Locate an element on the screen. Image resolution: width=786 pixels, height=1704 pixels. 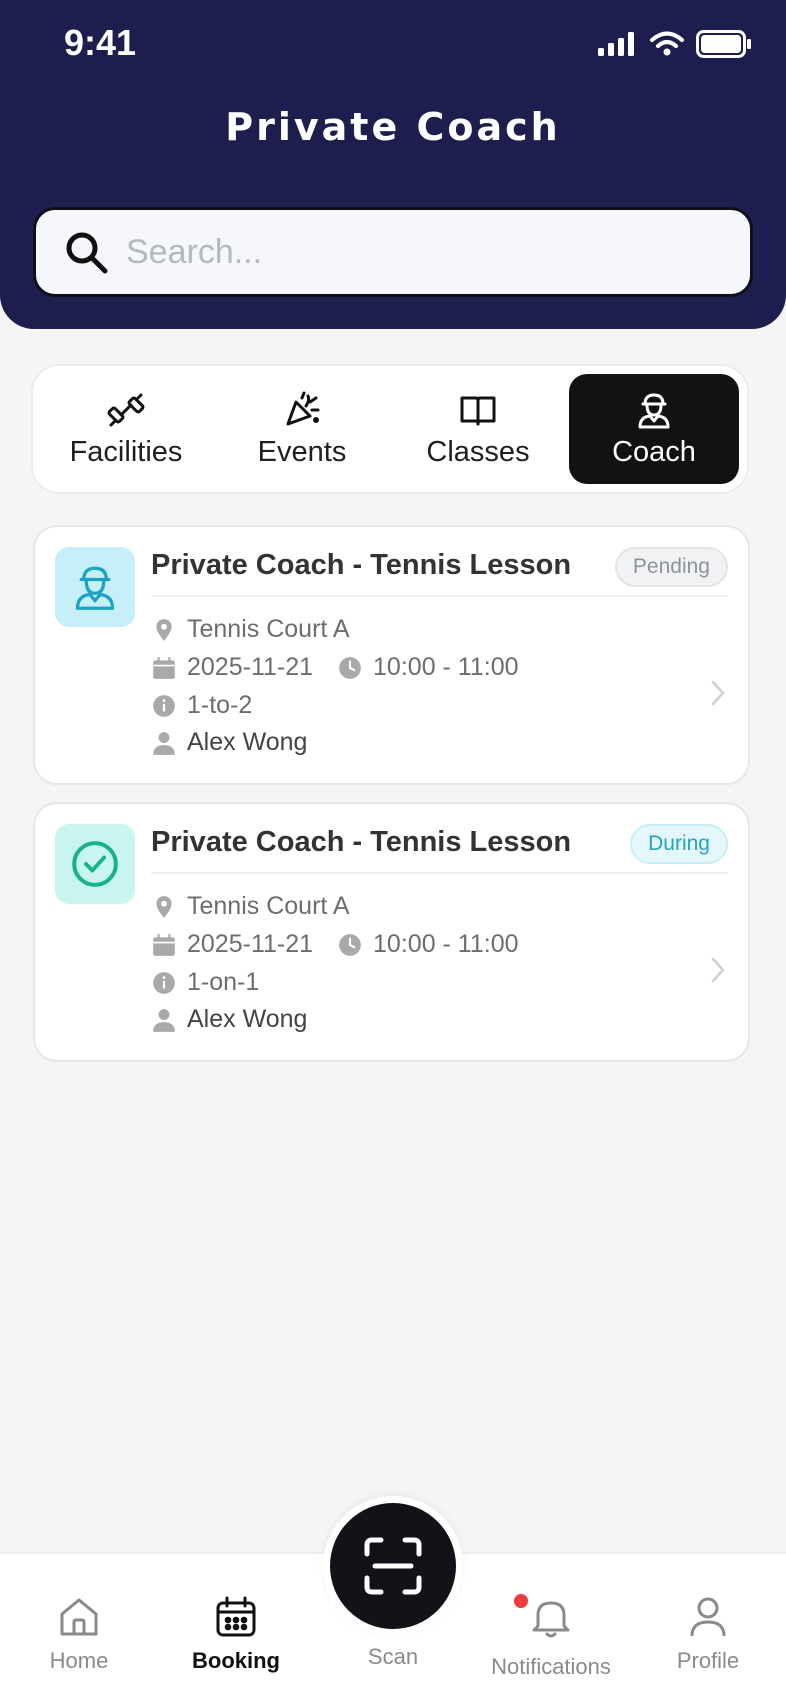
battery-icon is located at coordinates (723, 44).